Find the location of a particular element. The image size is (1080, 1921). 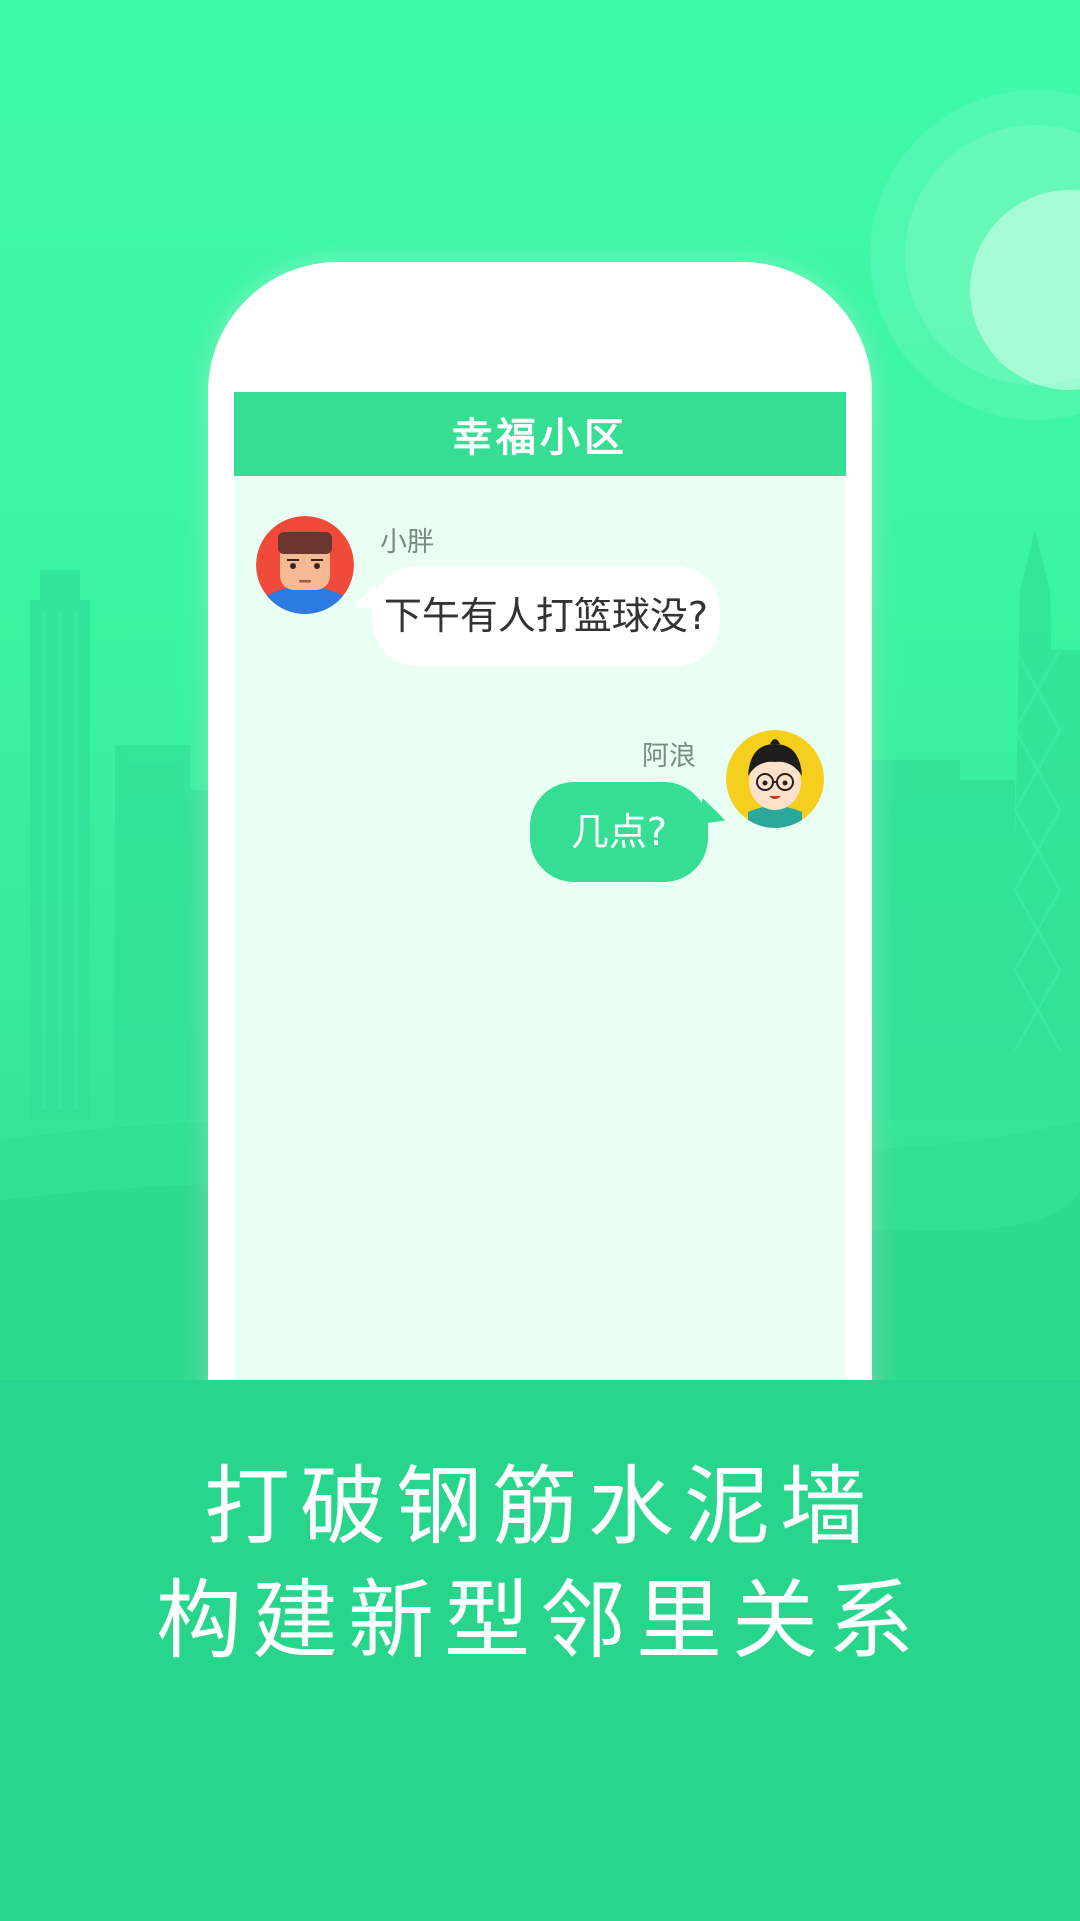

chat-title: 幸福小区 is located at coordinates (540, 438).